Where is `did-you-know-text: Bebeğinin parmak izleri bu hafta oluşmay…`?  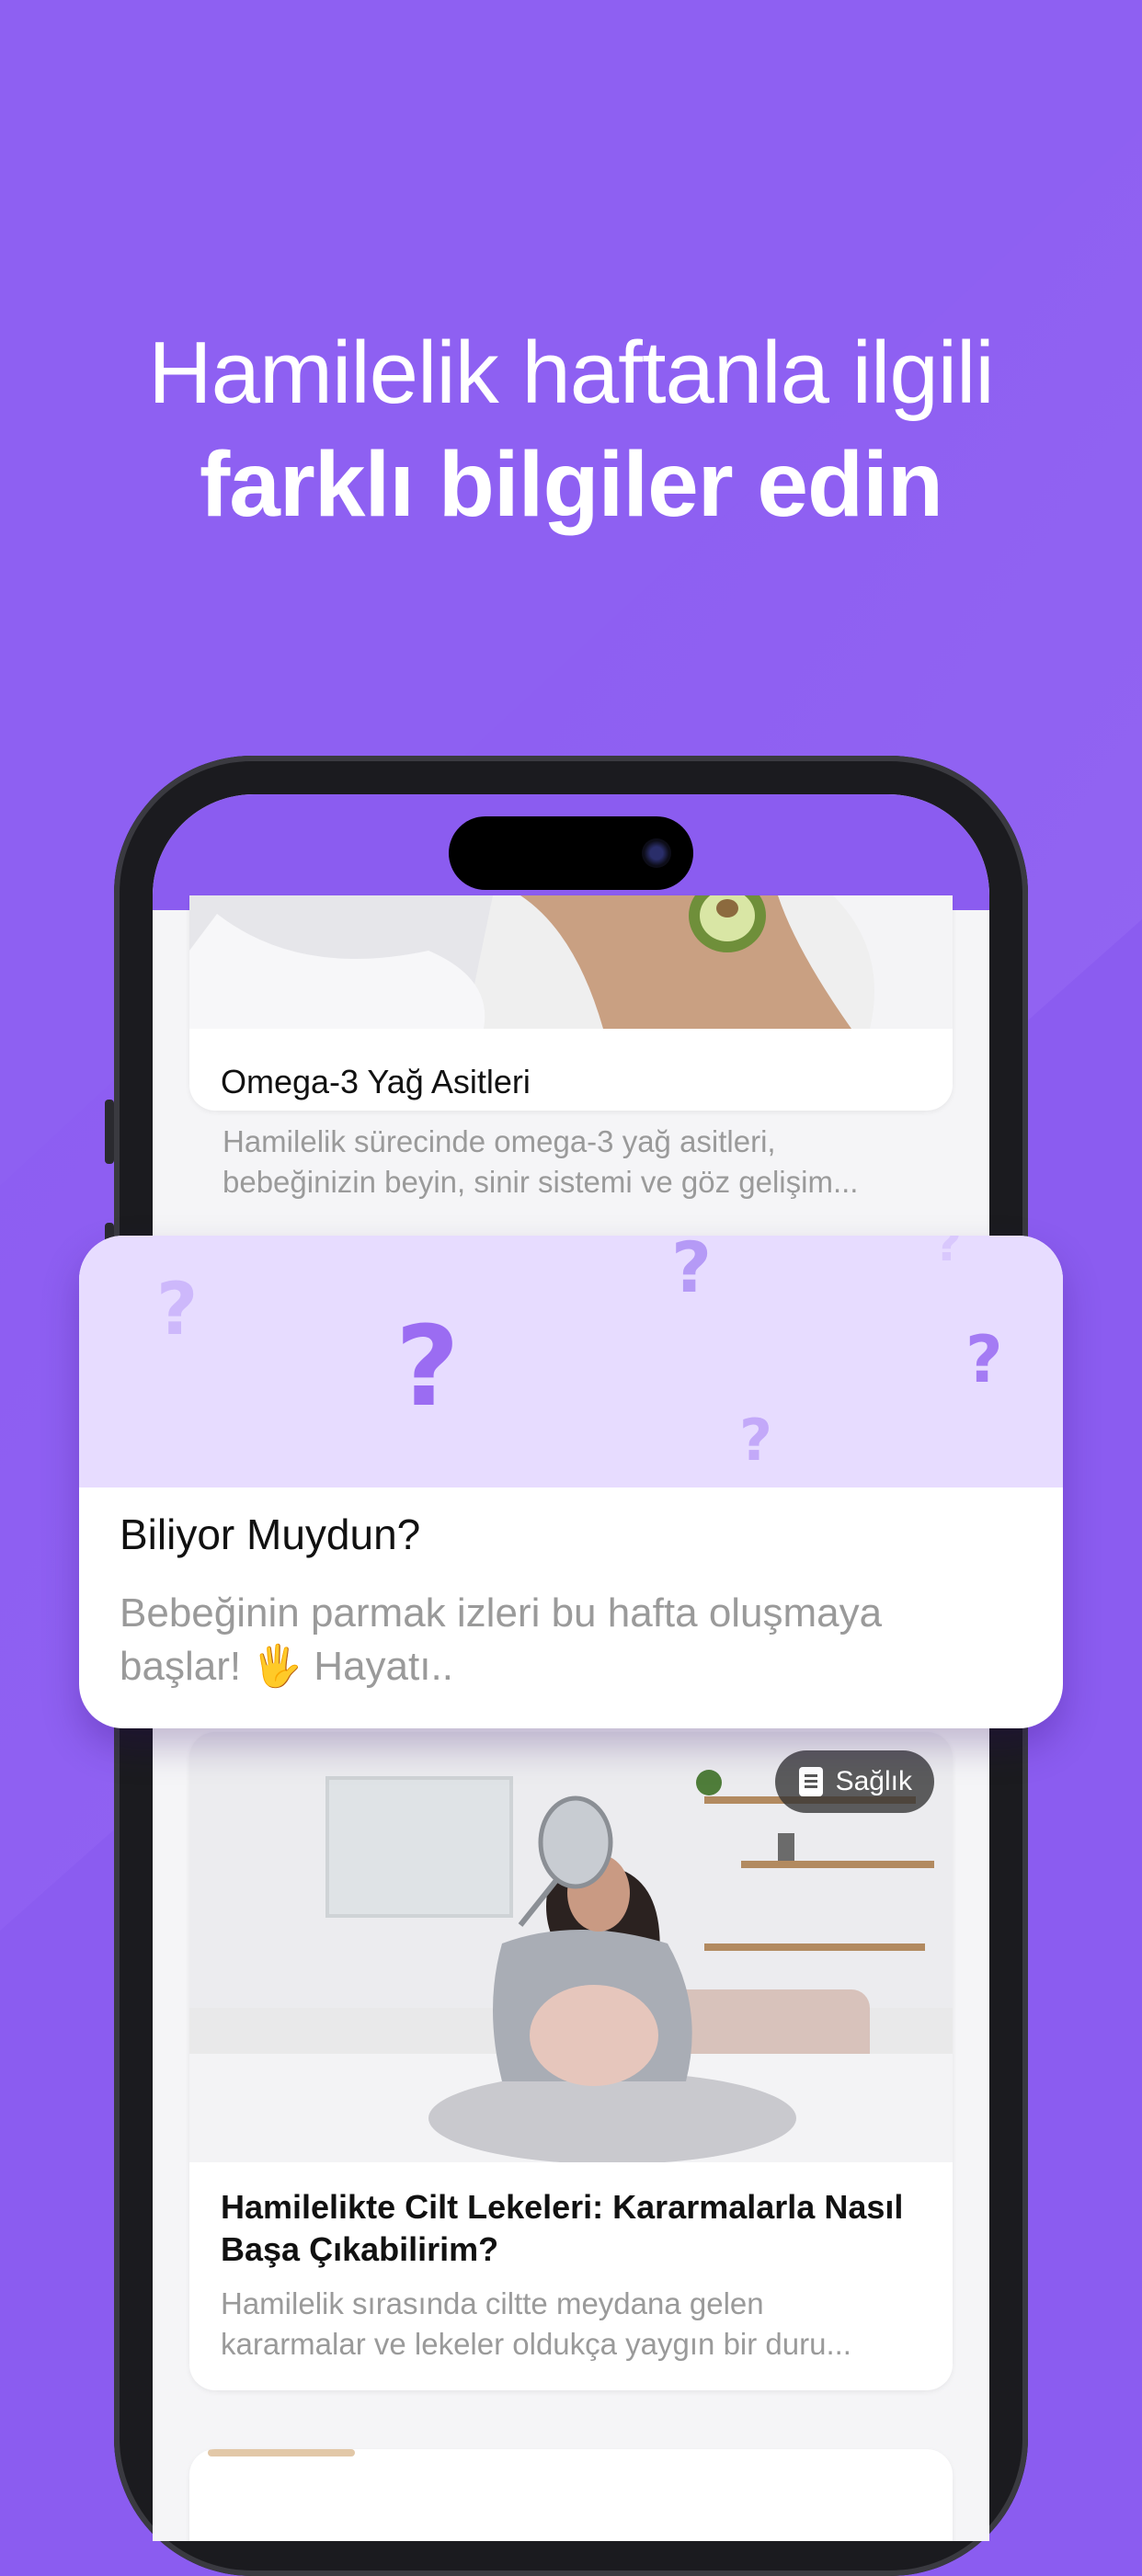
did-you-know-text: Bebeğinin parmak izleri bu hafta oluşmay… is located at coordinates (561, 1640).